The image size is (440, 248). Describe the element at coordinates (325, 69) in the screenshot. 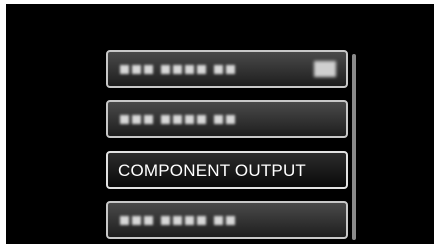

I see `blurred-value` at that location.